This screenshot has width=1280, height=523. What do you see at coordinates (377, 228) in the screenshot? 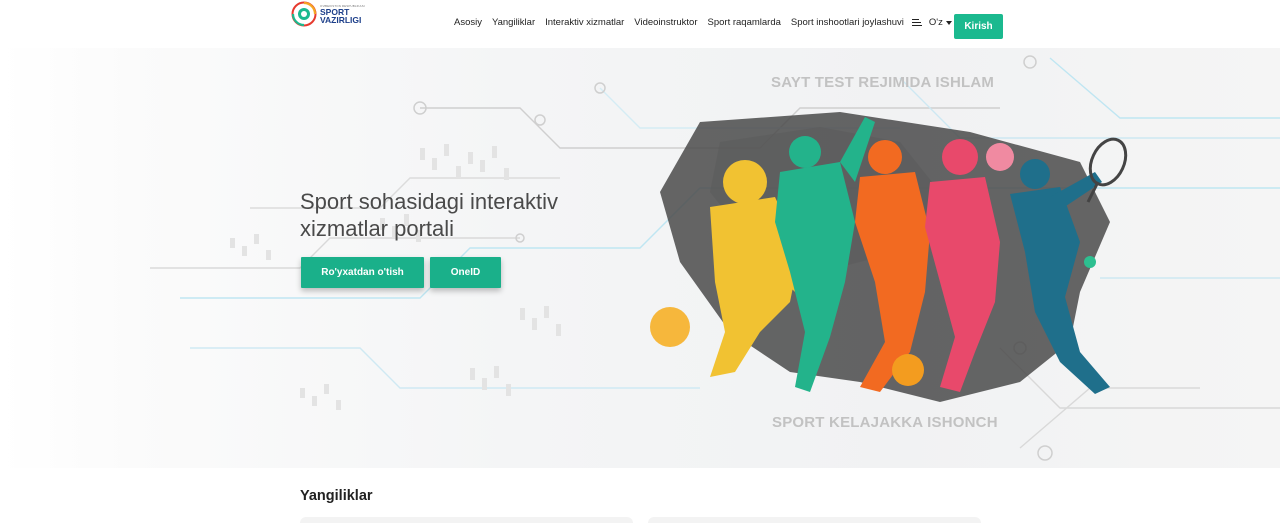
I see `hero-title-line2: xizmatlar portali` at bounding box center [377, 228].